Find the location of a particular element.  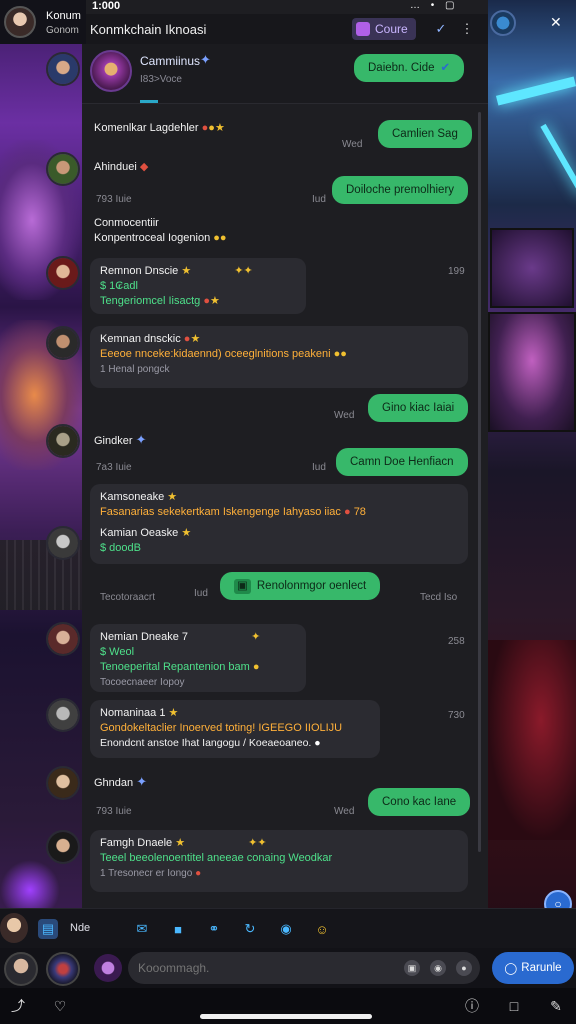

outgoing-message: Gino kiac Iaiai is located at coordinates (418, 408).